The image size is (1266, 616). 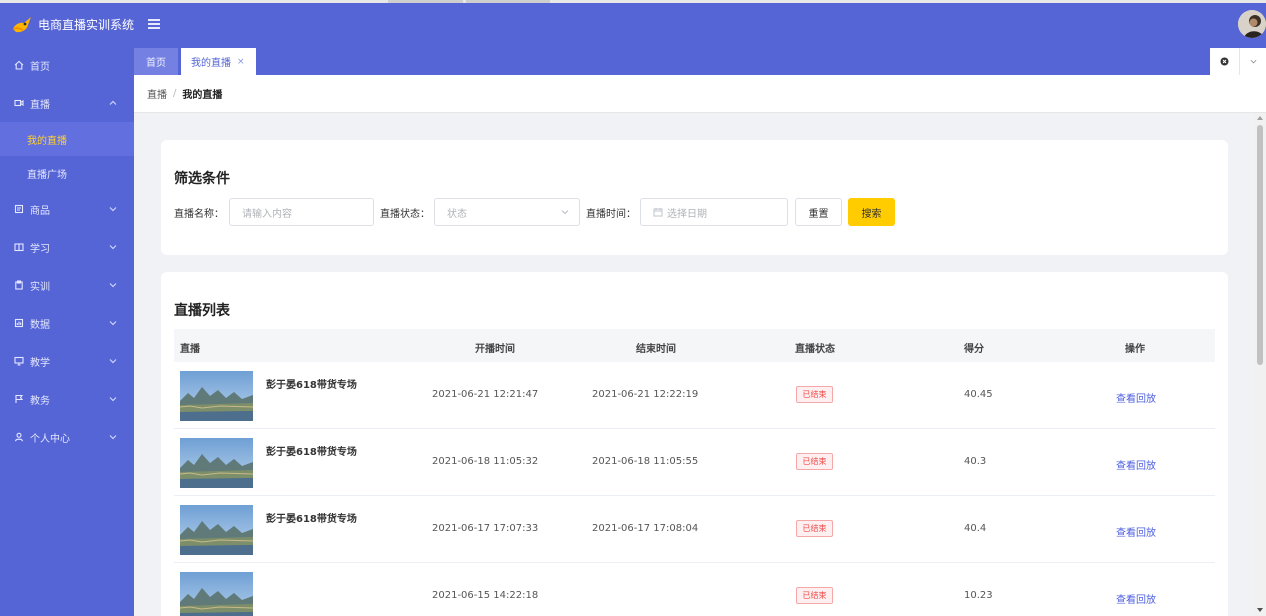 I want to click on sidebar-item-label: 个人中心, so click(x=50, y=439).